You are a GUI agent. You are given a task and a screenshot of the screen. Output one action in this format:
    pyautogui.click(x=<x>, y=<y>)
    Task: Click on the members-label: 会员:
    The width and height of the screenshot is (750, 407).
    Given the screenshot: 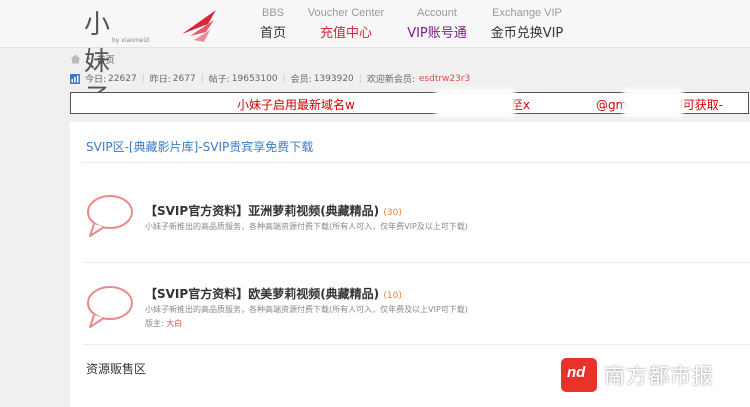 What is the action you would take?
    pyautogui.click(x=301, y=80)
    